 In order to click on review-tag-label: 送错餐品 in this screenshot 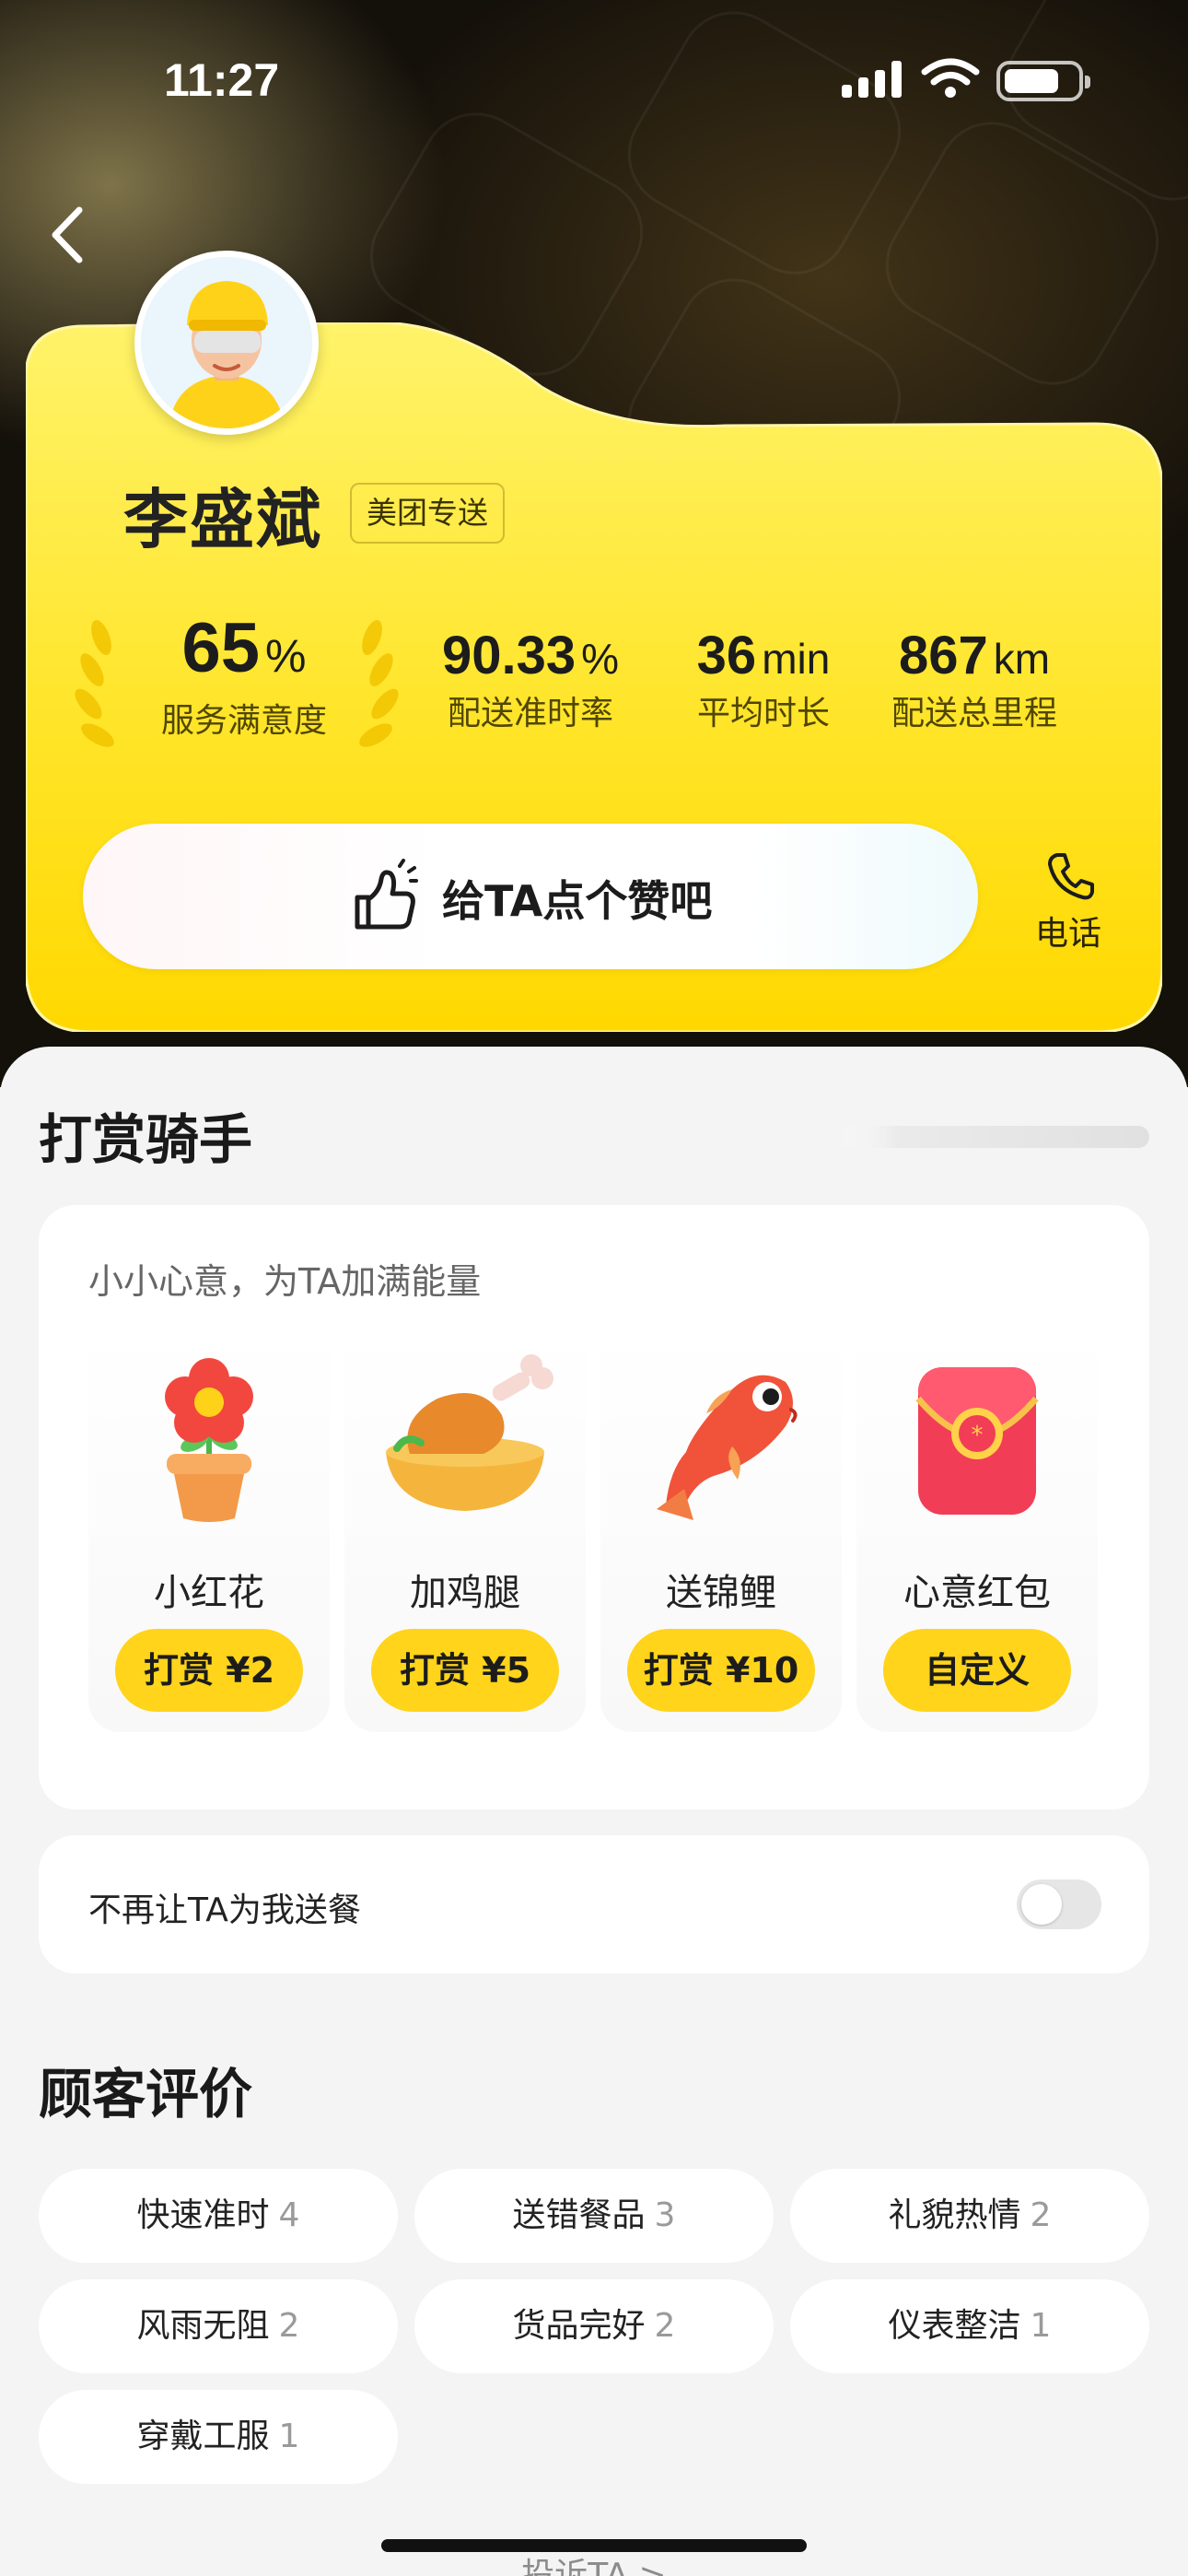, I will do `click(579, 2215)`.